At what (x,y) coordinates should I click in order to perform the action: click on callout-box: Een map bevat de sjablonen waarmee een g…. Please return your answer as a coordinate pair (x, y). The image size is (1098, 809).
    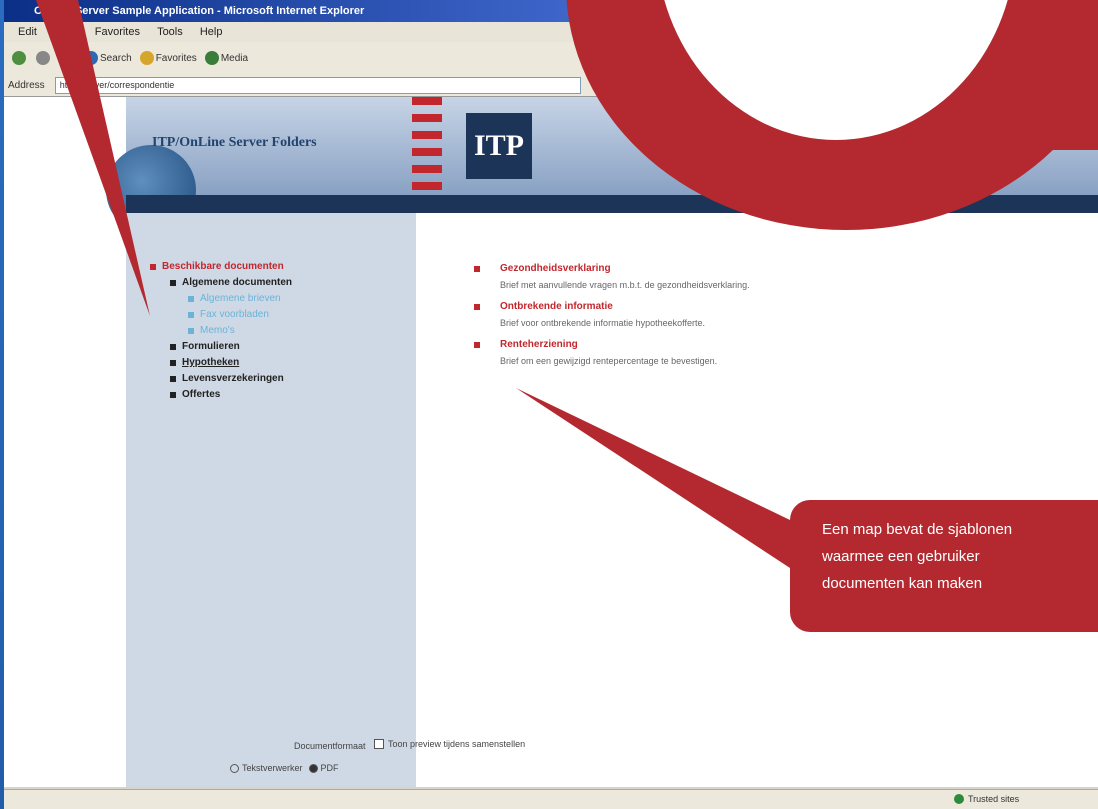
    Looking at the image, I should click on (944, 566).